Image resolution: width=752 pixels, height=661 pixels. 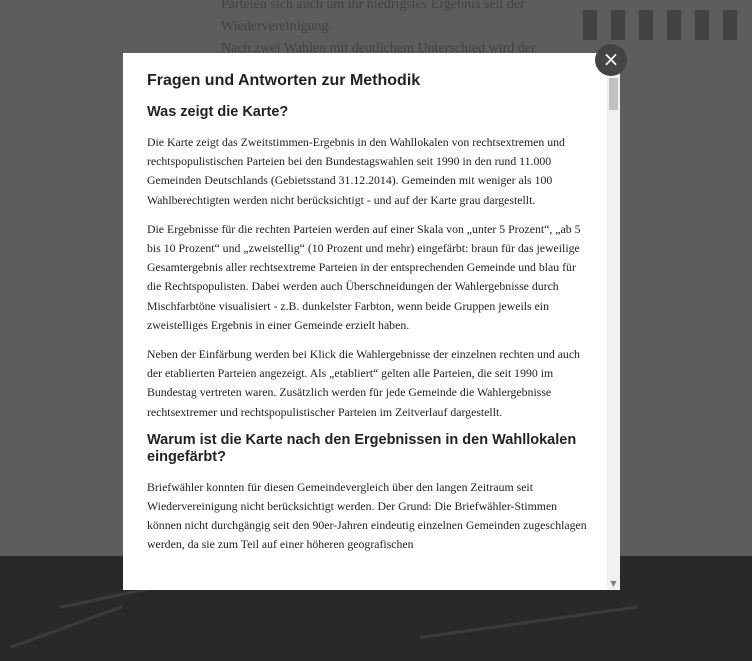 I want to click on close-icon: ×, so click(x=611, y=59).